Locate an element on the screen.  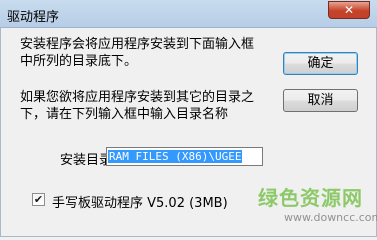
checkmark-icon: ✔ is located at coordinates (38, 199).